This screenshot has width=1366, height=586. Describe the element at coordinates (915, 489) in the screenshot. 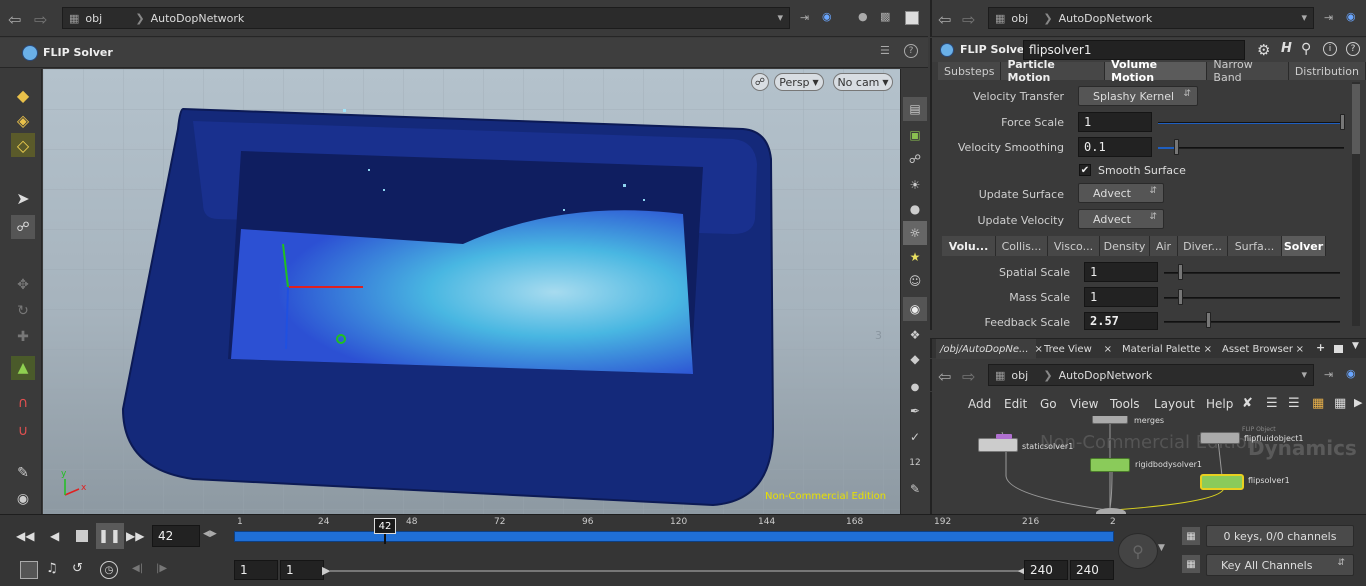

I see `paint-icon: ✎` at that location.